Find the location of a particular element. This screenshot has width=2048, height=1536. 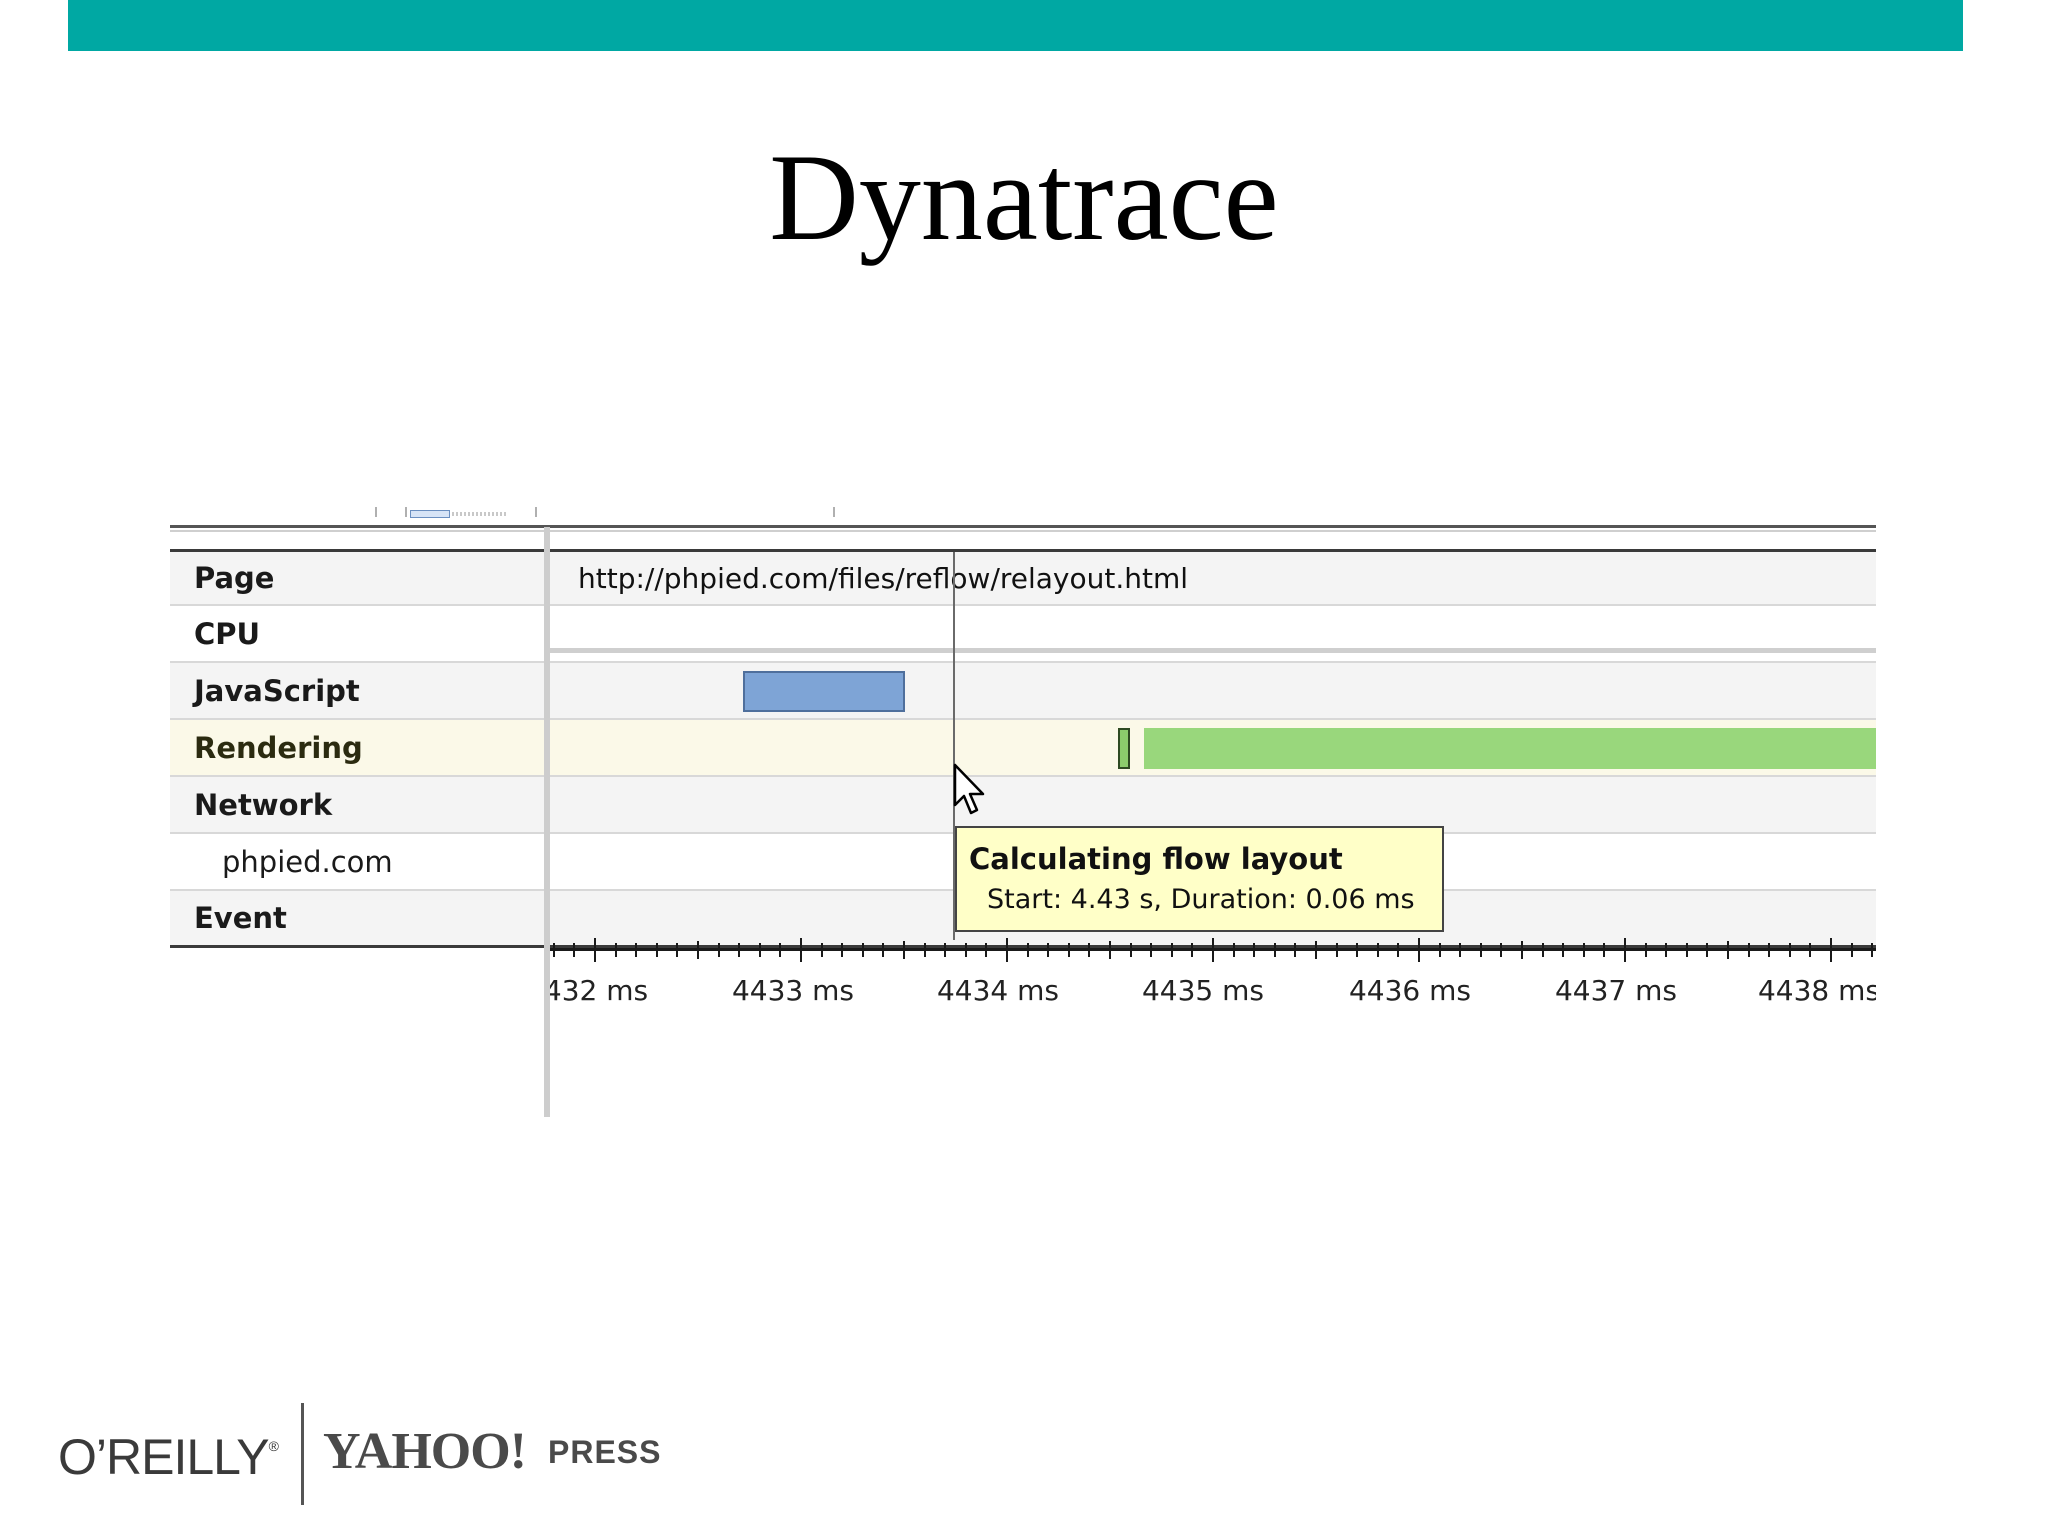

row-label-page: Page is located at coordinates (234, 578).